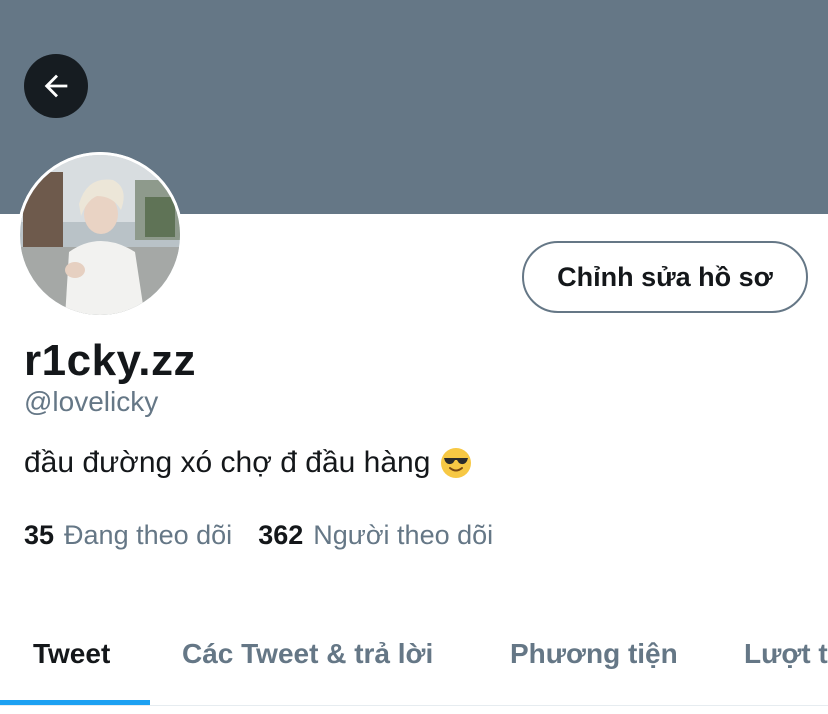 Image resolution: width=828 pixels, height=714 pixels. I want to click on tabs-divider, so click(414, 705).